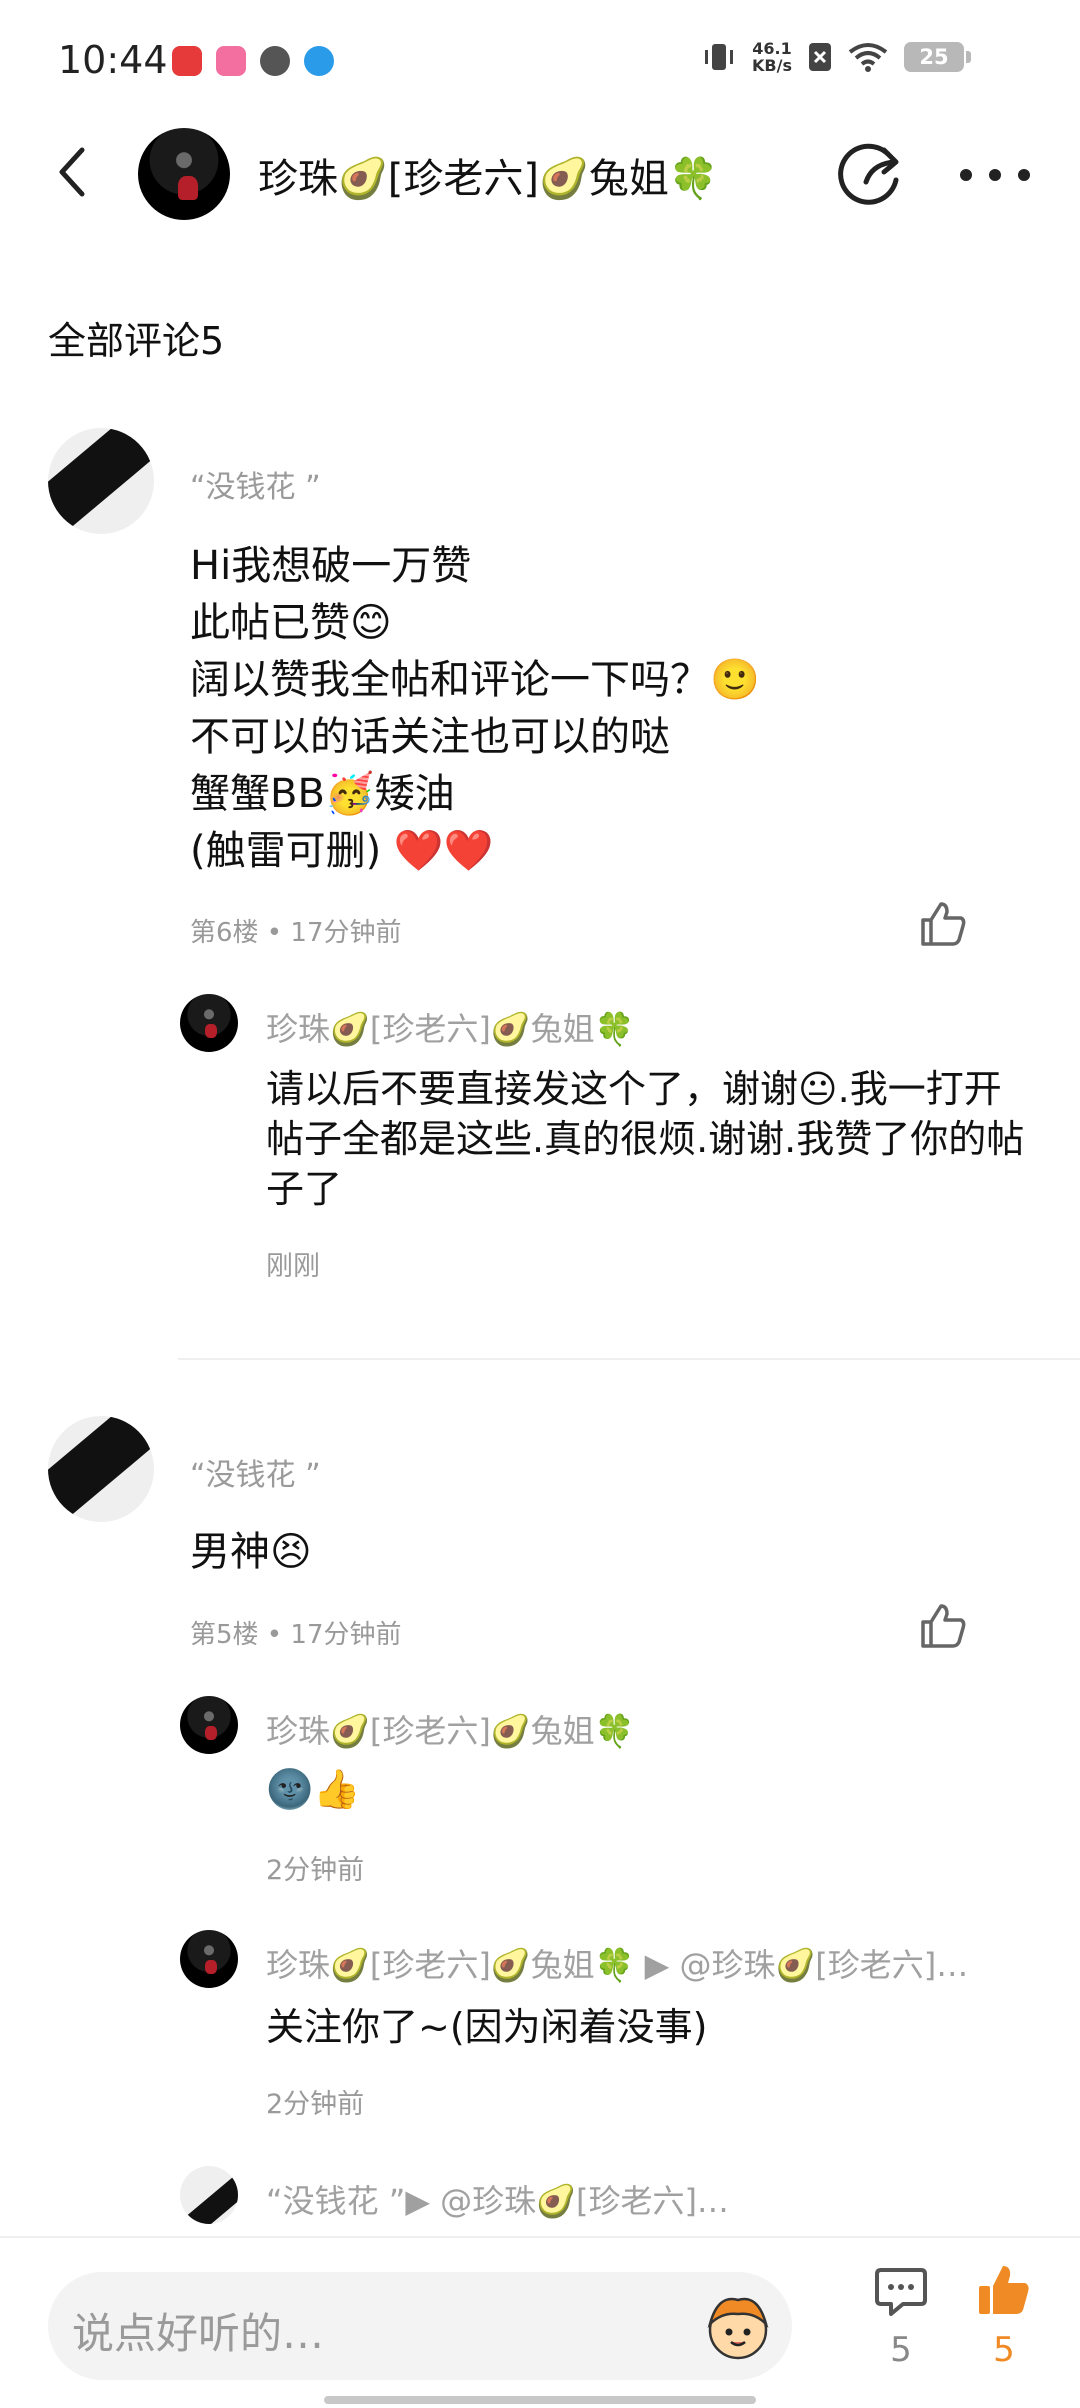 The width and height of the screenshot is (1080, 2408). I want to click on netease-music-icon, so click(187, 61).